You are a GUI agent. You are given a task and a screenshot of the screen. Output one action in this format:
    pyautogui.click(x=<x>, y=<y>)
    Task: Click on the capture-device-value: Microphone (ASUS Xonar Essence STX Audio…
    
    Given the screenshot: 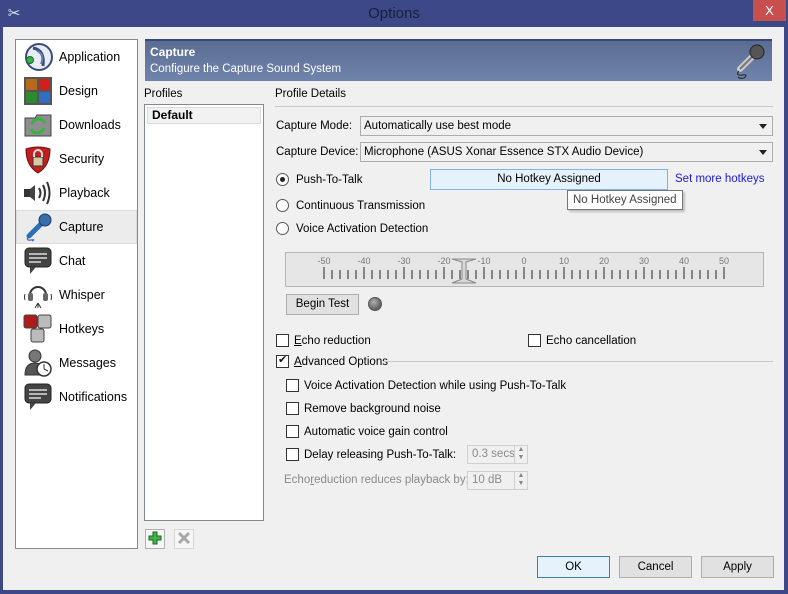 What is the action you would take?
    pyautogui.click(x=504, y=152)
    